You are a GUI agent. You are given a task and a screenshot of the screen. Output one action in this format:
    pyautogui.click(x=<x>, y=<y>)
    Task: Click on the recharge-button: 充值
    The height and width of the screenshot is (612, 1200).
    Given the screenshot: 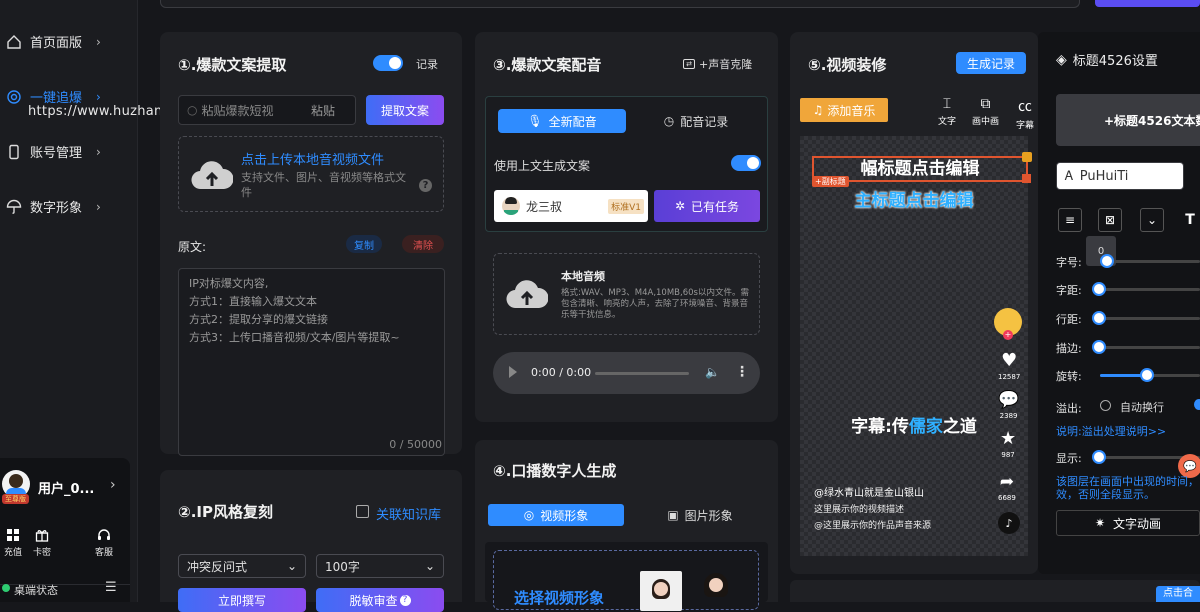 What is the action you would take?
    pyautogui.click(x=13, y=543)
    